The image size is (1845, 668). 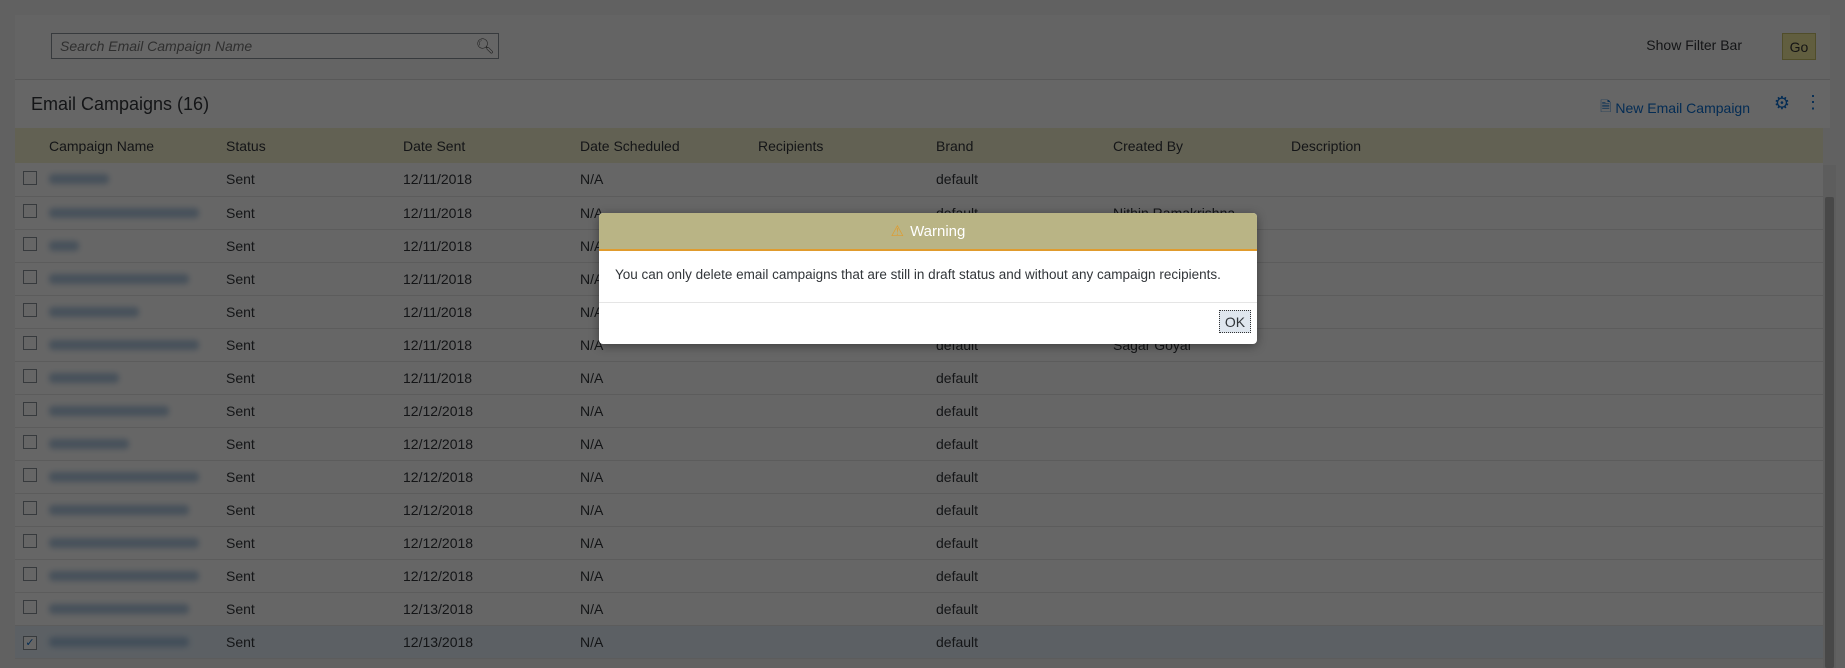 I want to click on dialog-title: Warning, so click(x=938, y=231).